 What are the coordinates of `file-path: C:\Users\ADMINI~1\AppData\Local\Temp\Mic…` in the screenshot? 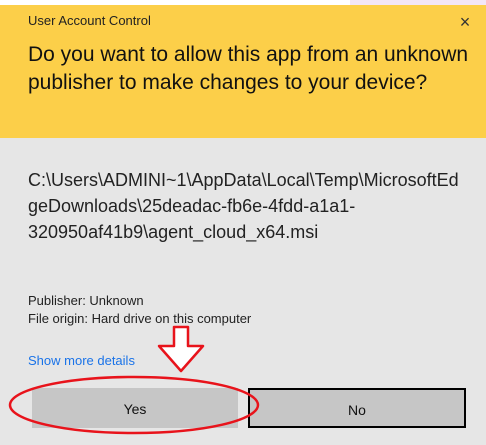 It's located at (243, 206).